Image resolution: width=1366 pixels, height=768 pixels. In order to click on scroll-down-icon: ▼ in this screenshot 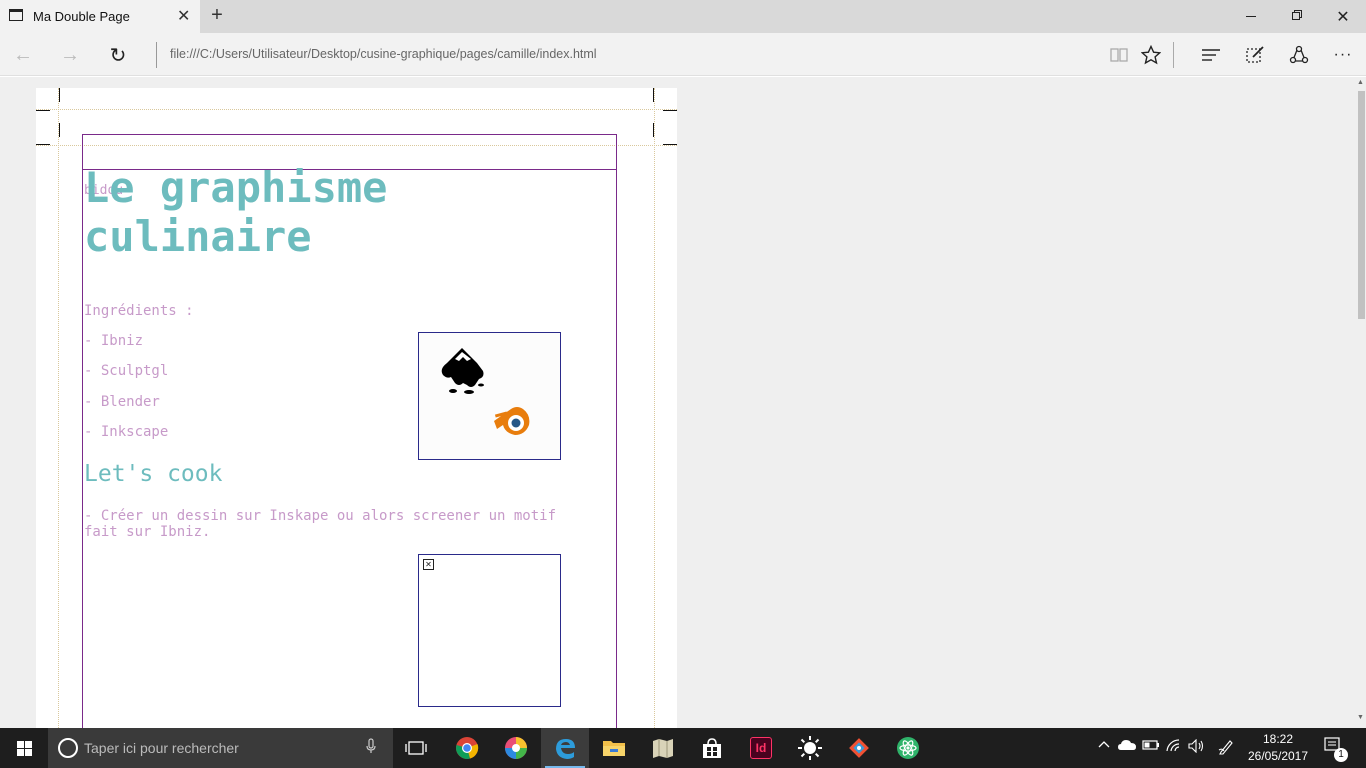, I will do `click(1360, 717)`.